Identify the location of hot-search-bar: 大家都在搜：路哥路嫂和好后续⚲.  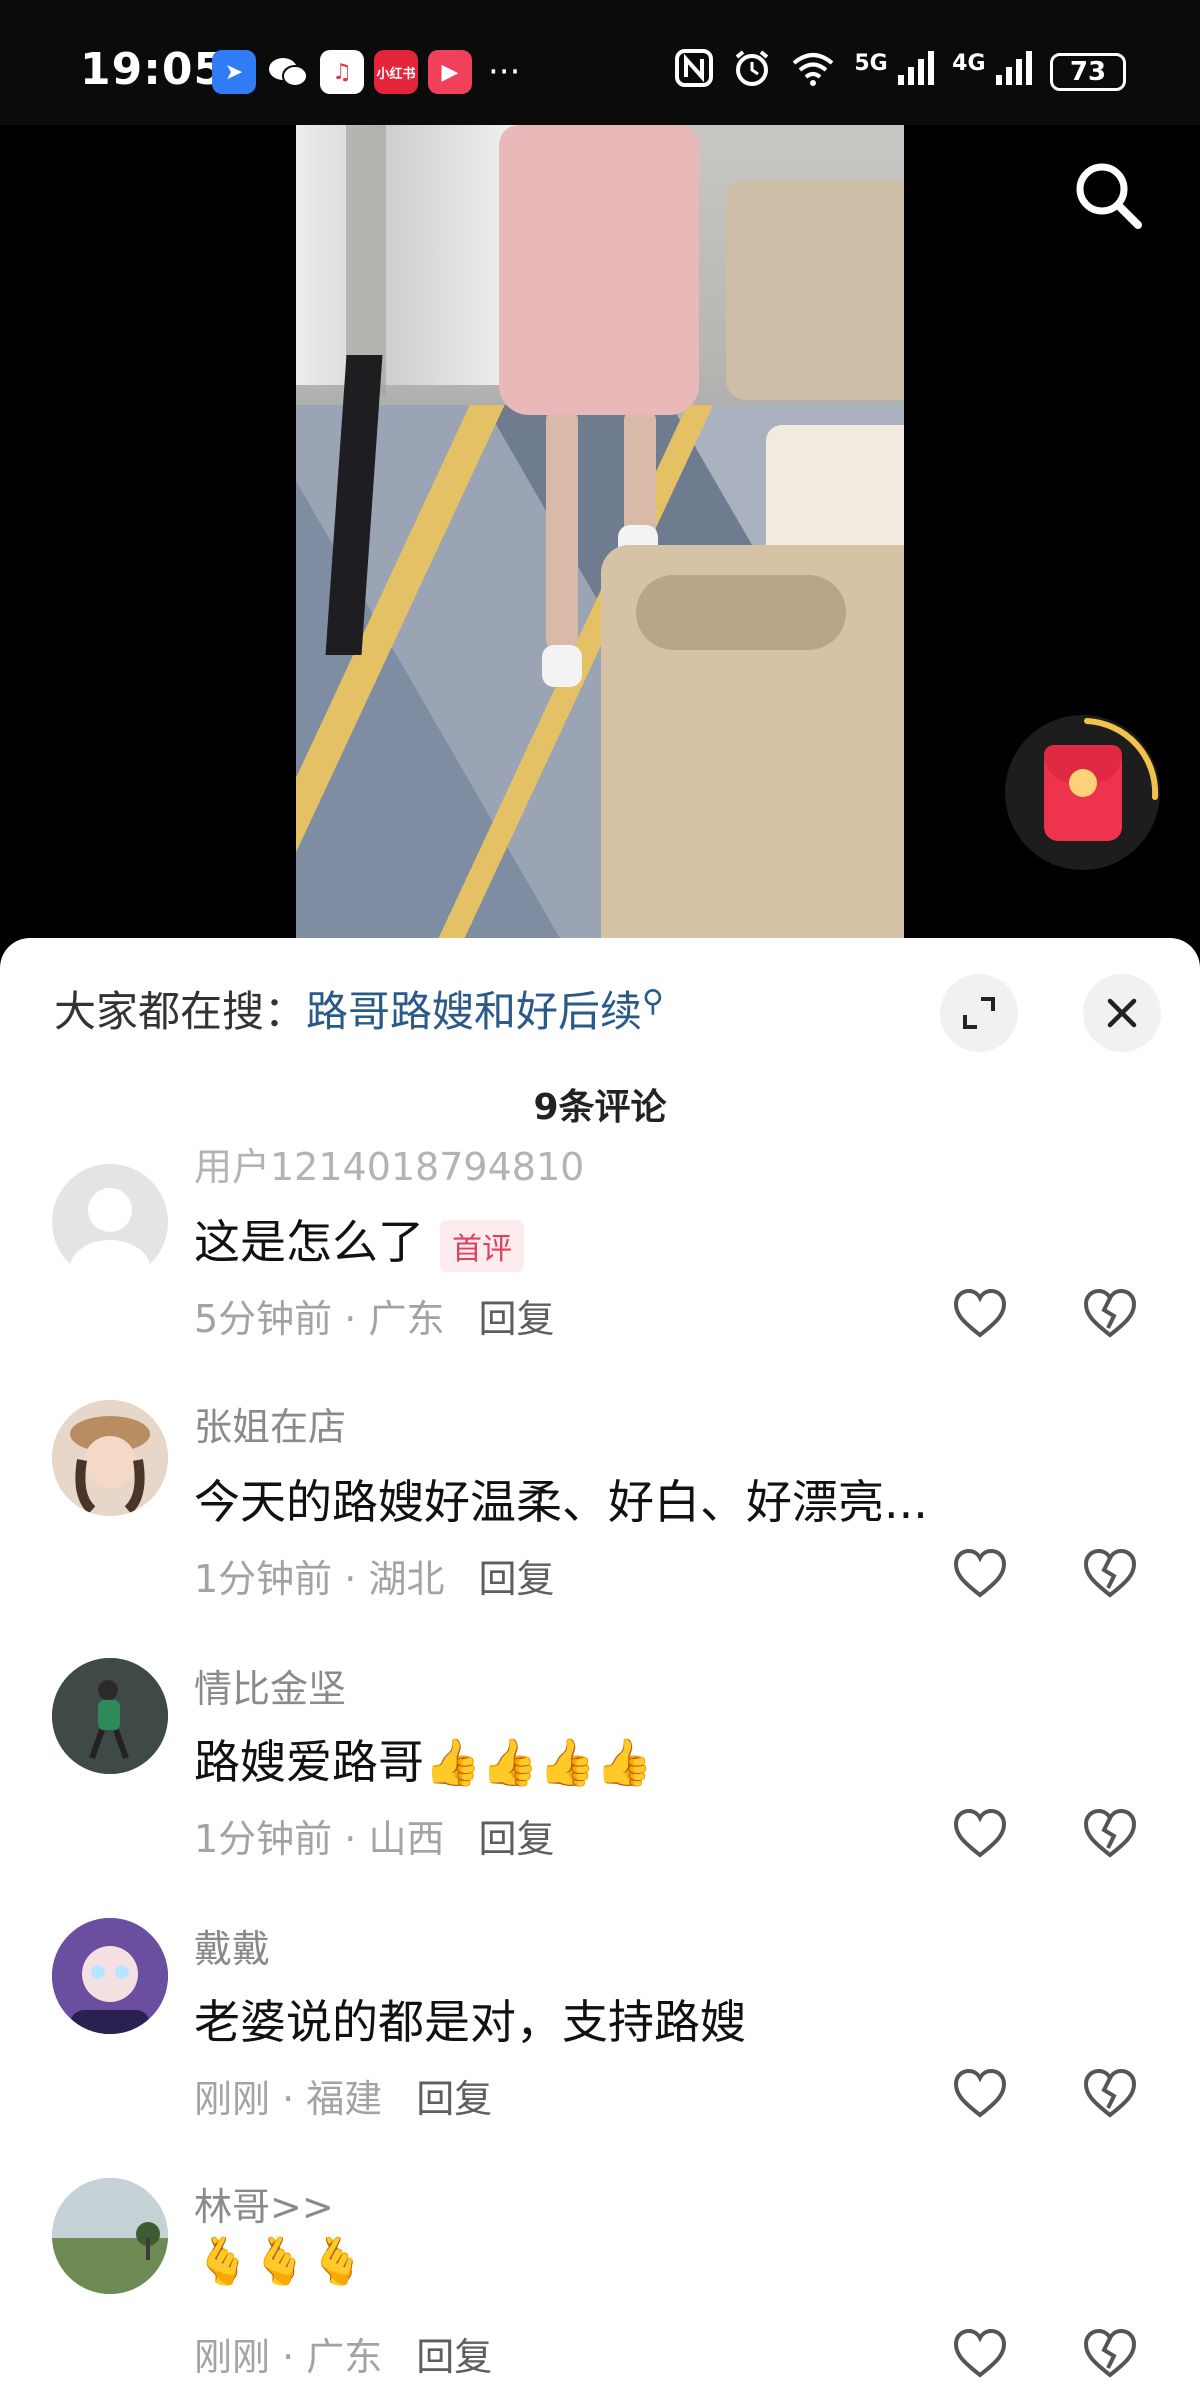
(359, 1008).